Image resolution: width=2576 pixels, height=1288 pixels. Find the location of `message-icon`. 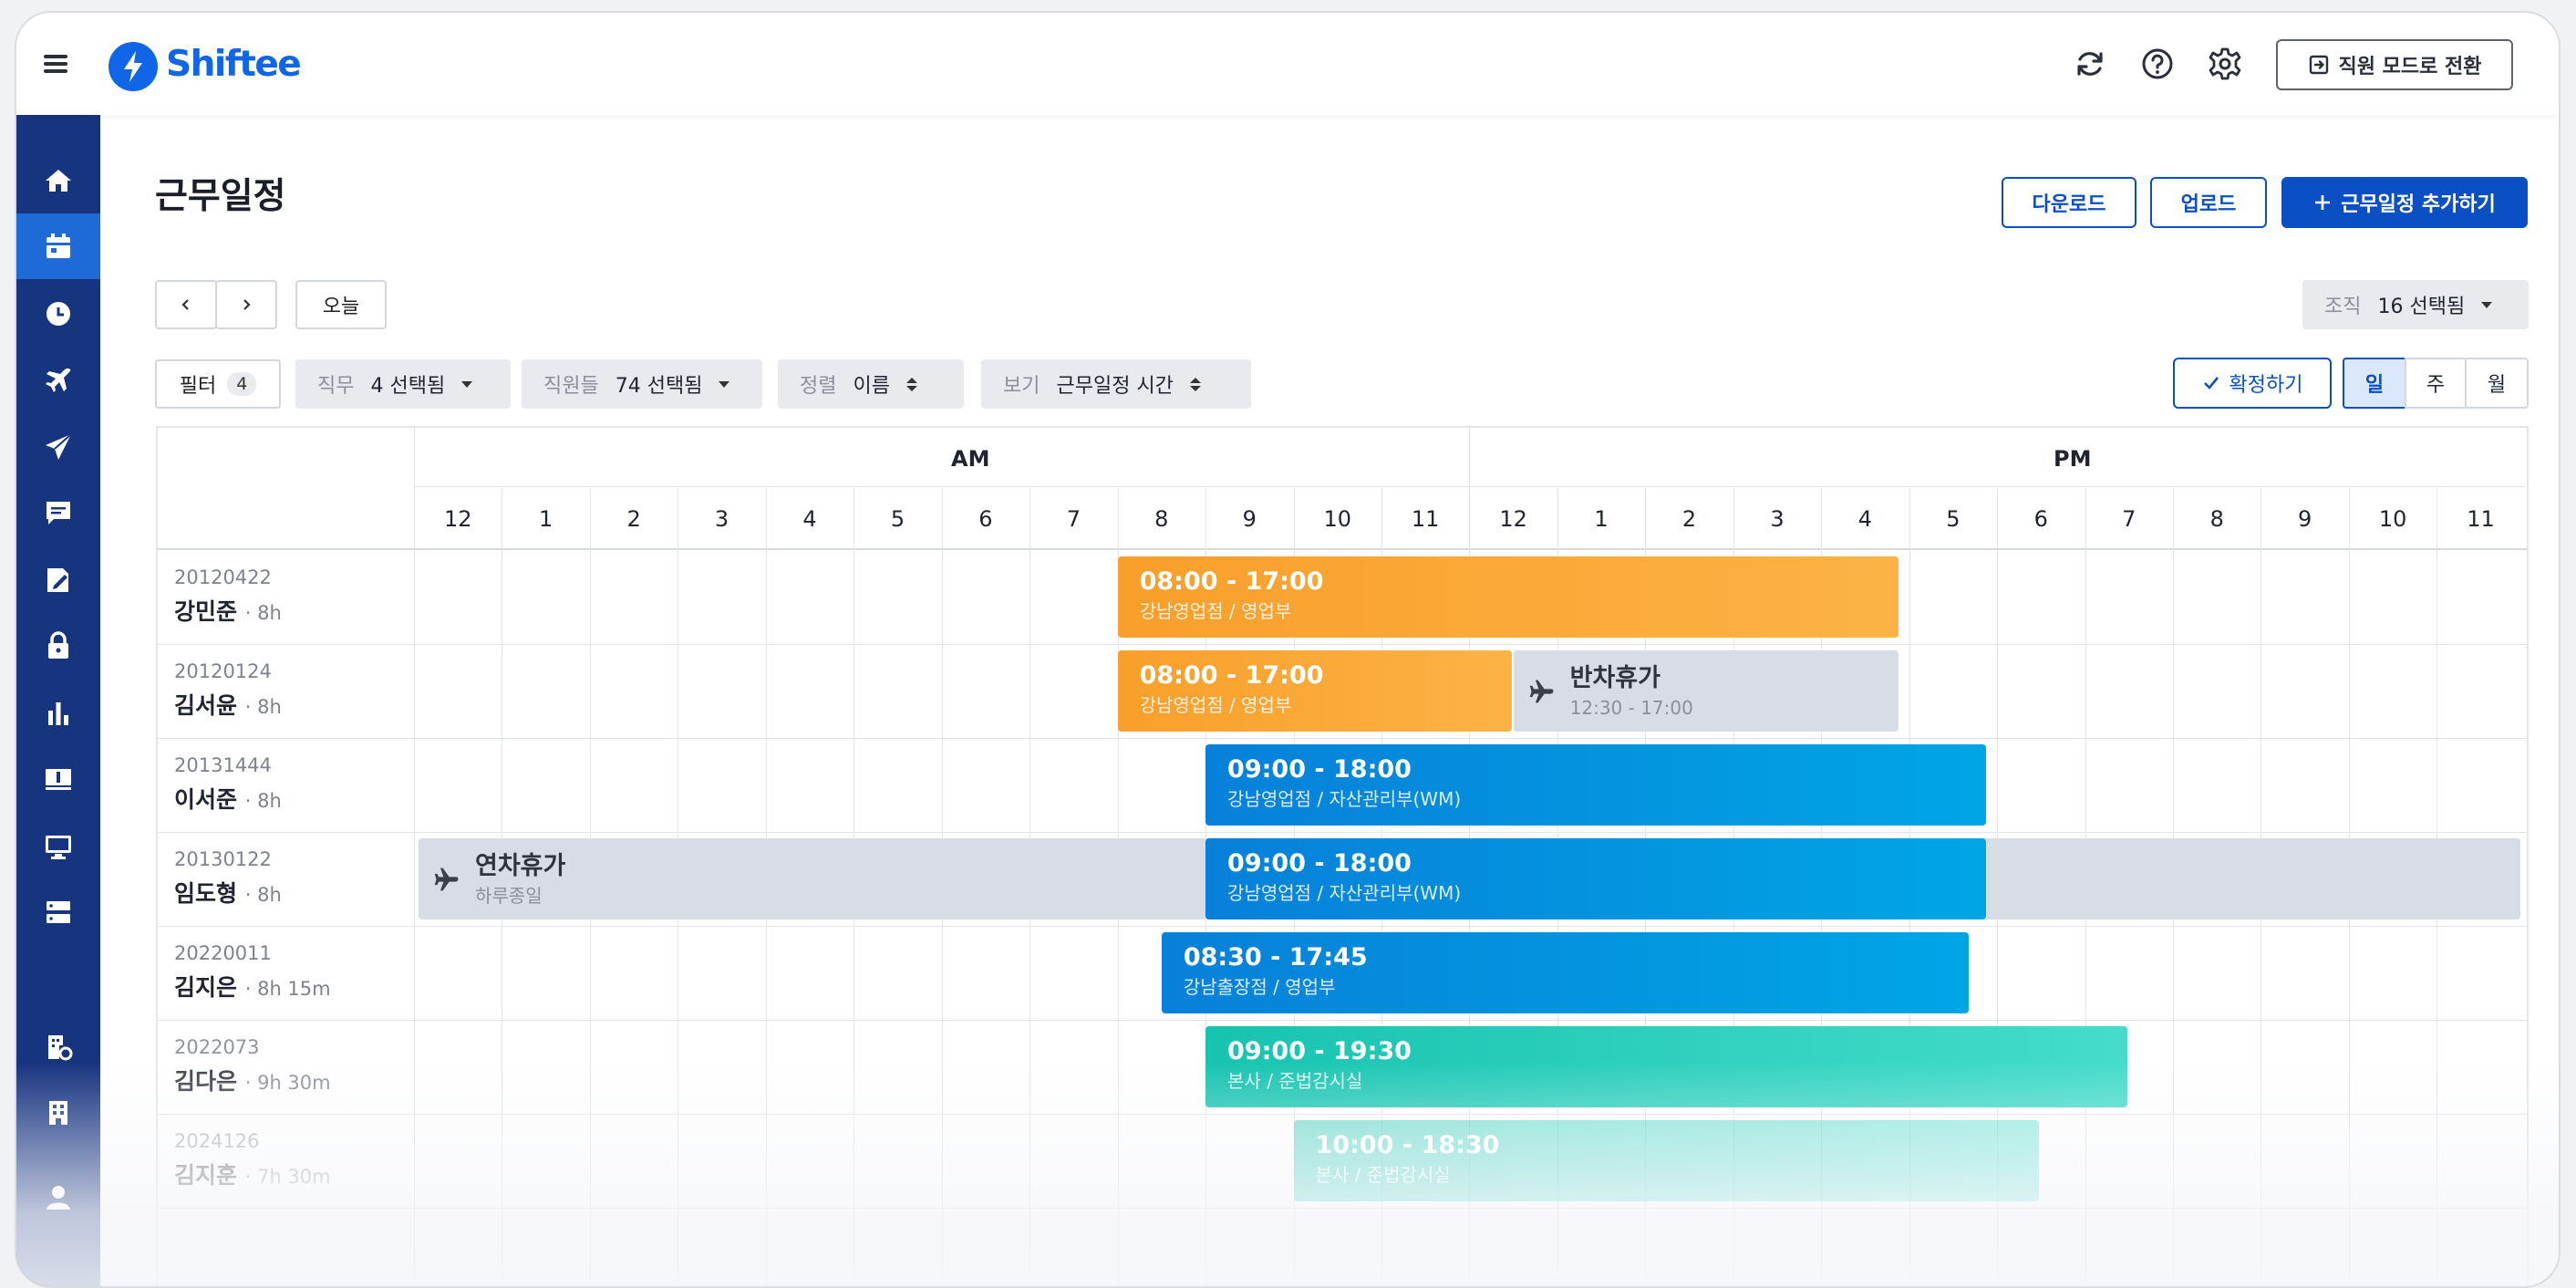

message-icon is located at coordinates (58, 513).